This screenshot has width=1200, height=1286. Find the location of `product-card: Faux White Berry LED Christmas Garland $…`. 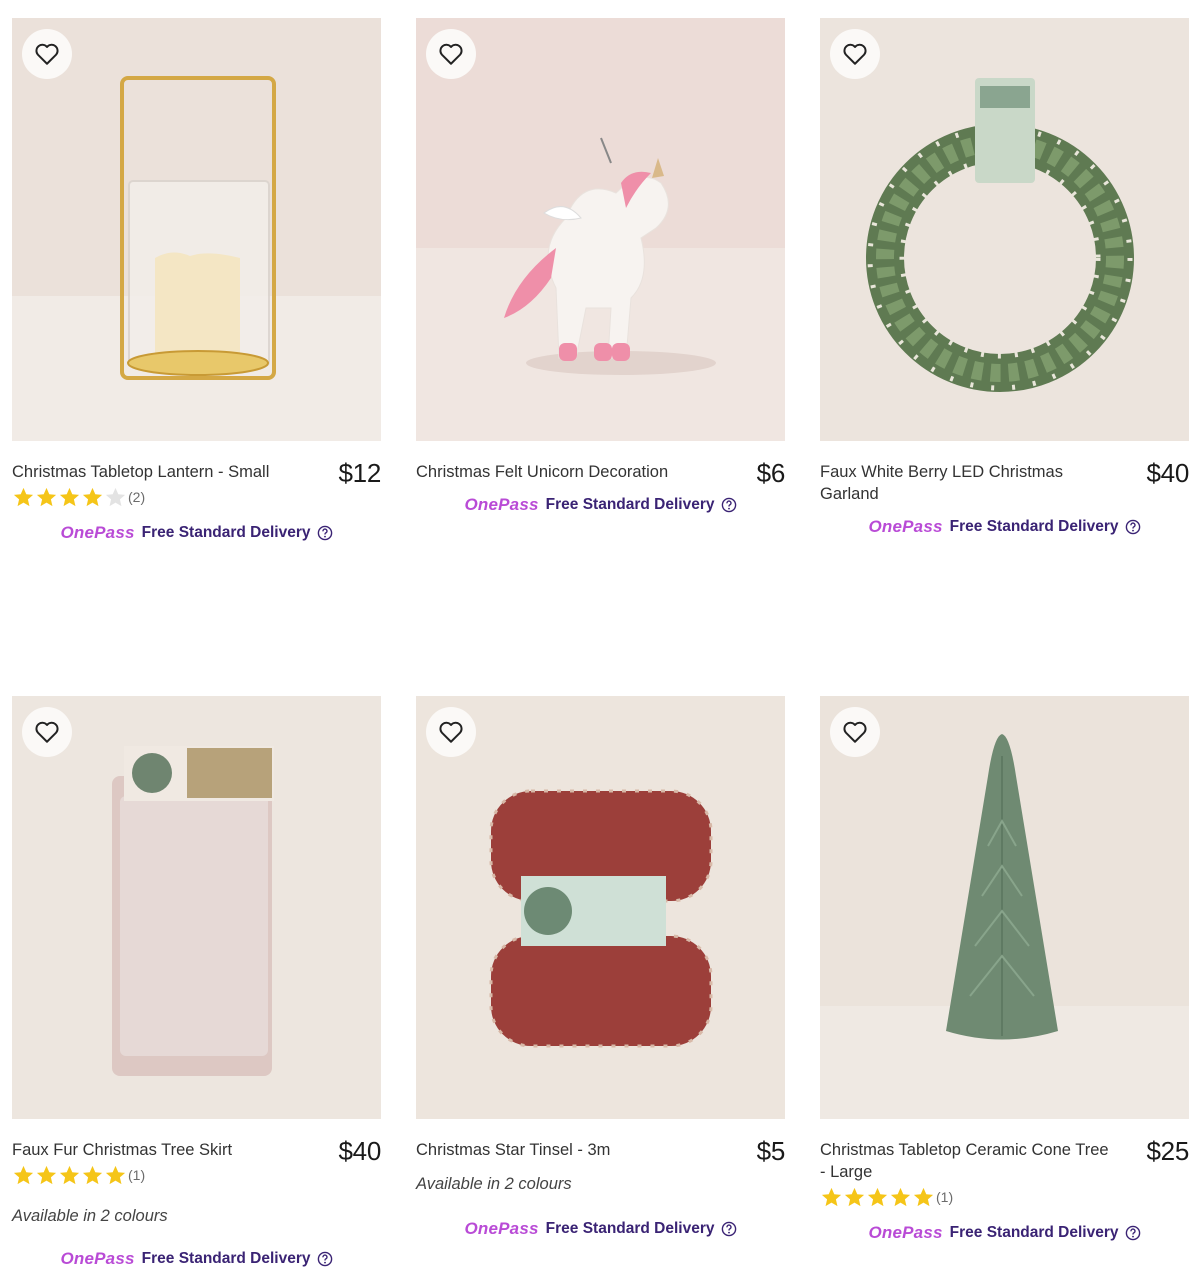

product-card: Faux White Berry LED Christmas Garland $… is located at coordinates (1004, 278).